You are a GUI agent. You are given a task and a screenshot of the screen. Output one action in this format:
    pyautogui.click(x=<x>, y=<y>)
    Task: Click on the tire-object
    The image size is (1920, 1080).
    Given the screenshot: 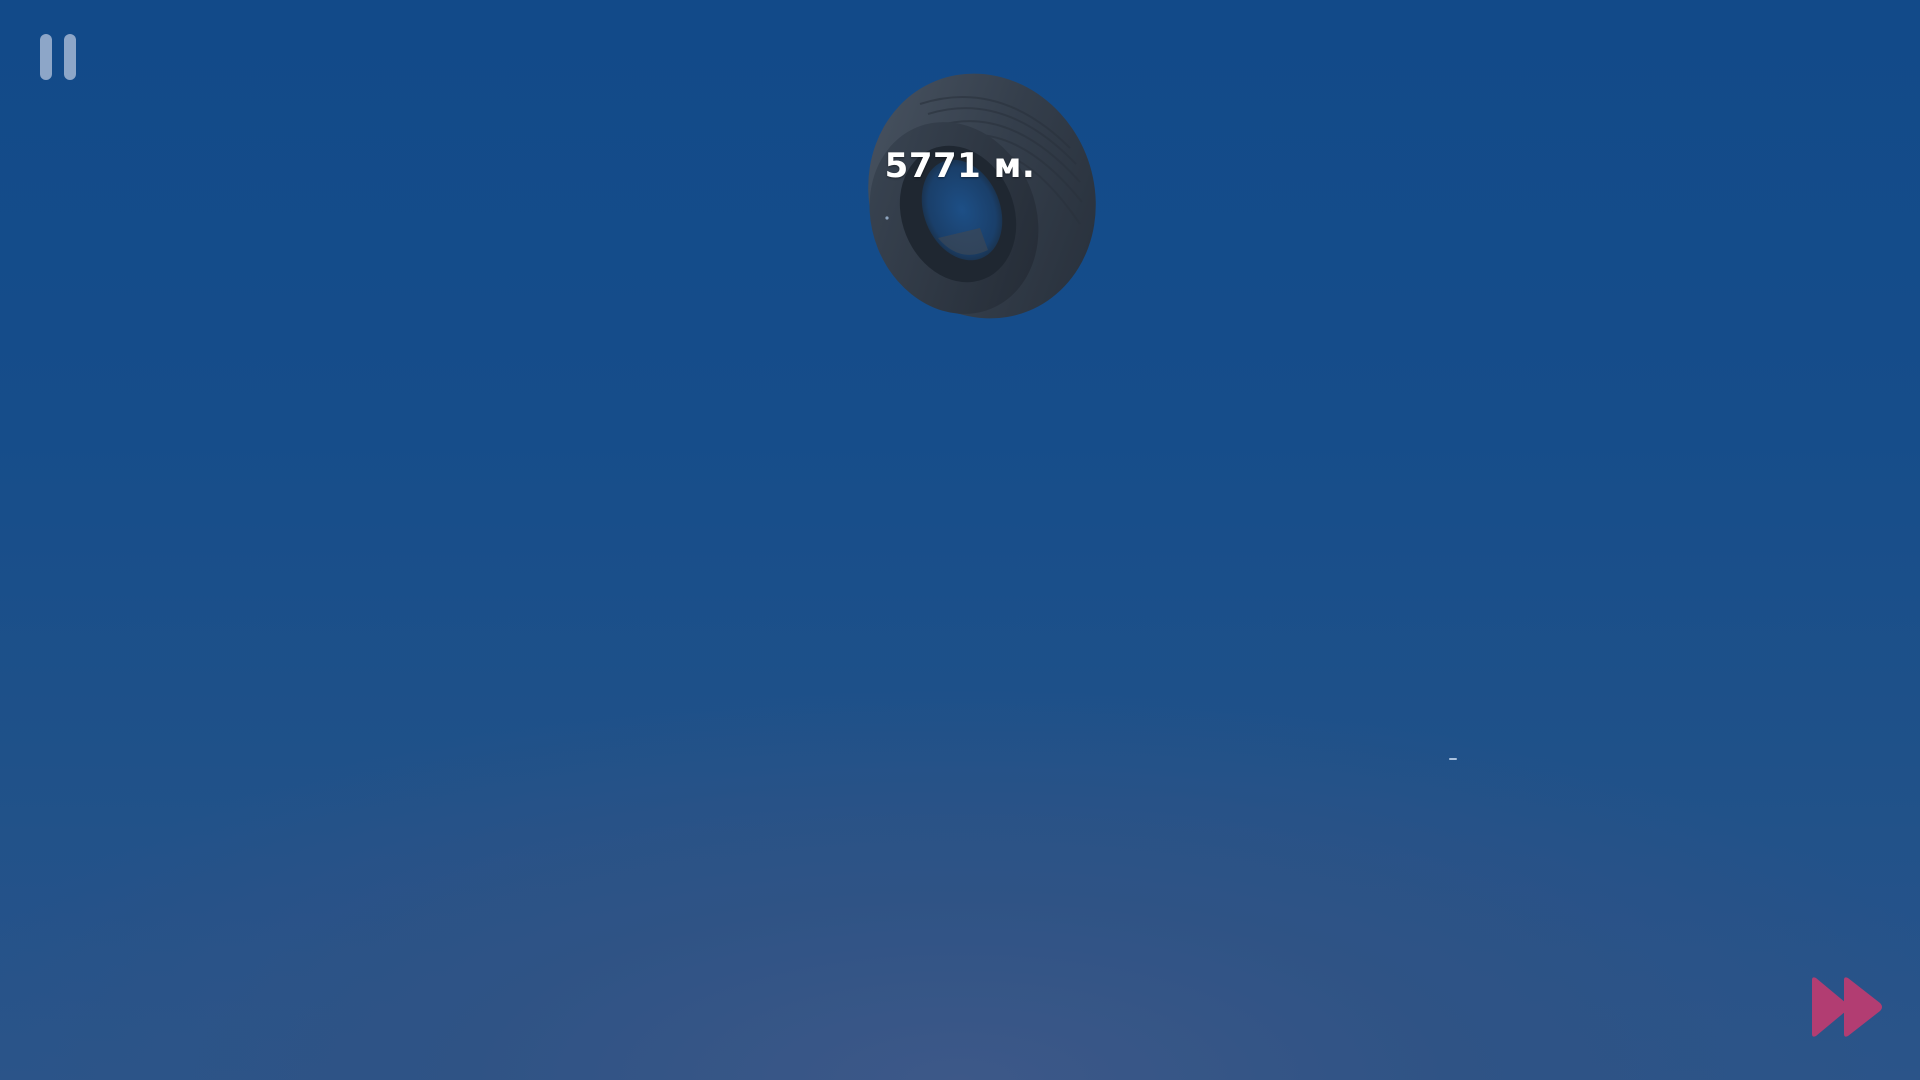 What is the action you would take?
    pyautogui.click(x=975, y=198)
    